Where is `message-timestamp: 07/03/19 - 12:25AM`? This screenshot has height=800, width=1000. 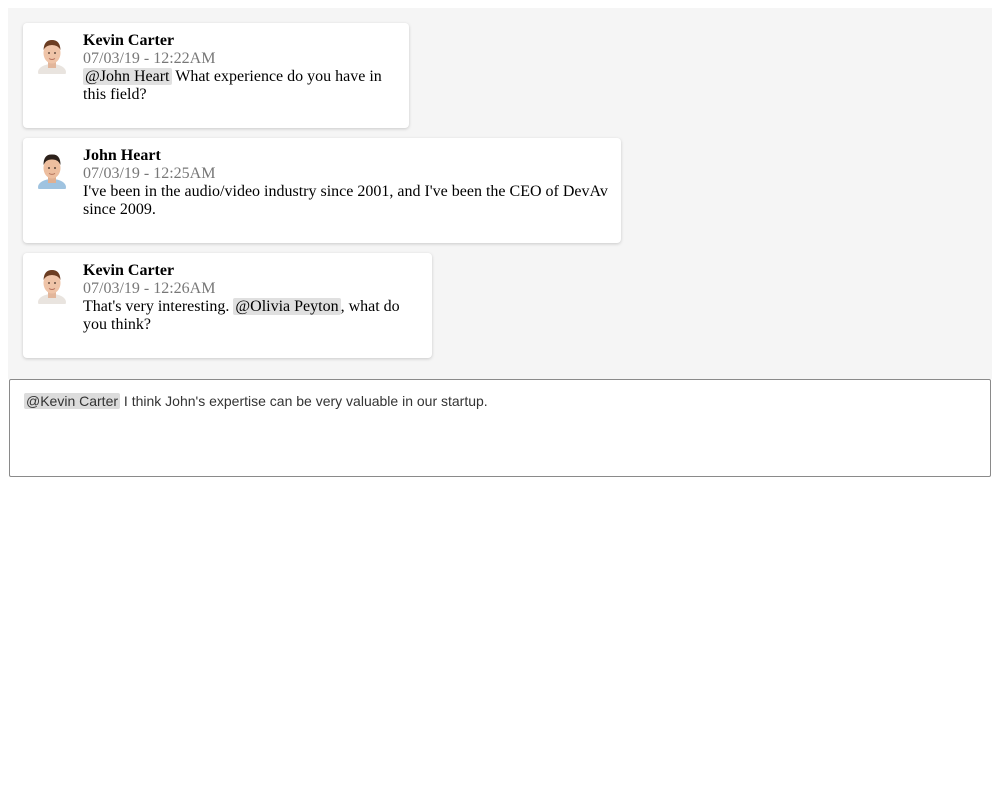
message-timestamp: 07/03/19 - 12:25AM is located at coordinates (149, 173).